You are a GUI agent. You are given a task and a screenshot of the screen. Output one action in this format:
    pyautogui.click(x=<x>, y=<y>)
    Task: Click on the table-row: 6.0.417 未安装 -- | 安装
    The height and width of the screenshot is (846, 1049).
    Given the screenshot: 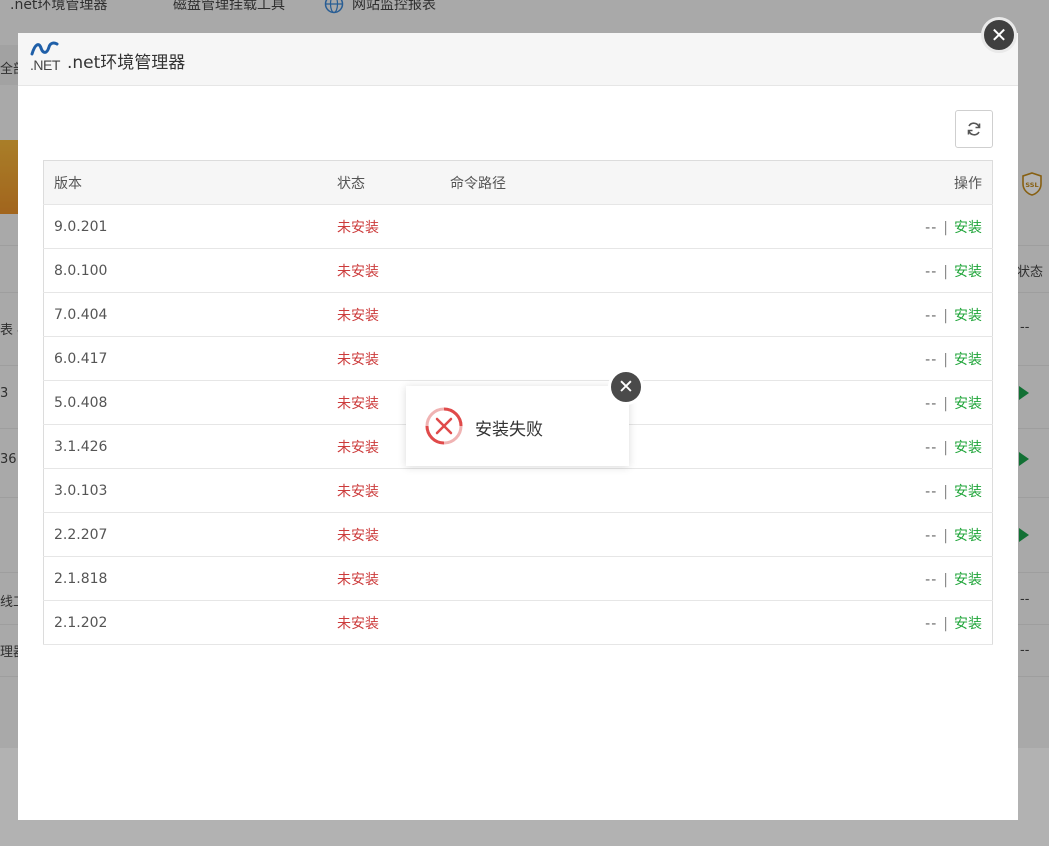 What is the action you would take?
    pyautogui.click(x=518, y=358)
    